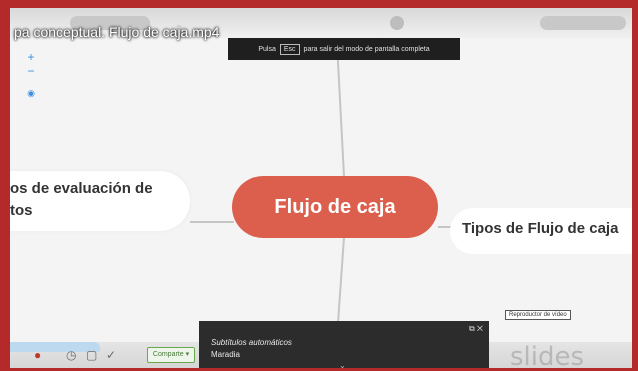  I want to click on connector-top, so click(341, 119).